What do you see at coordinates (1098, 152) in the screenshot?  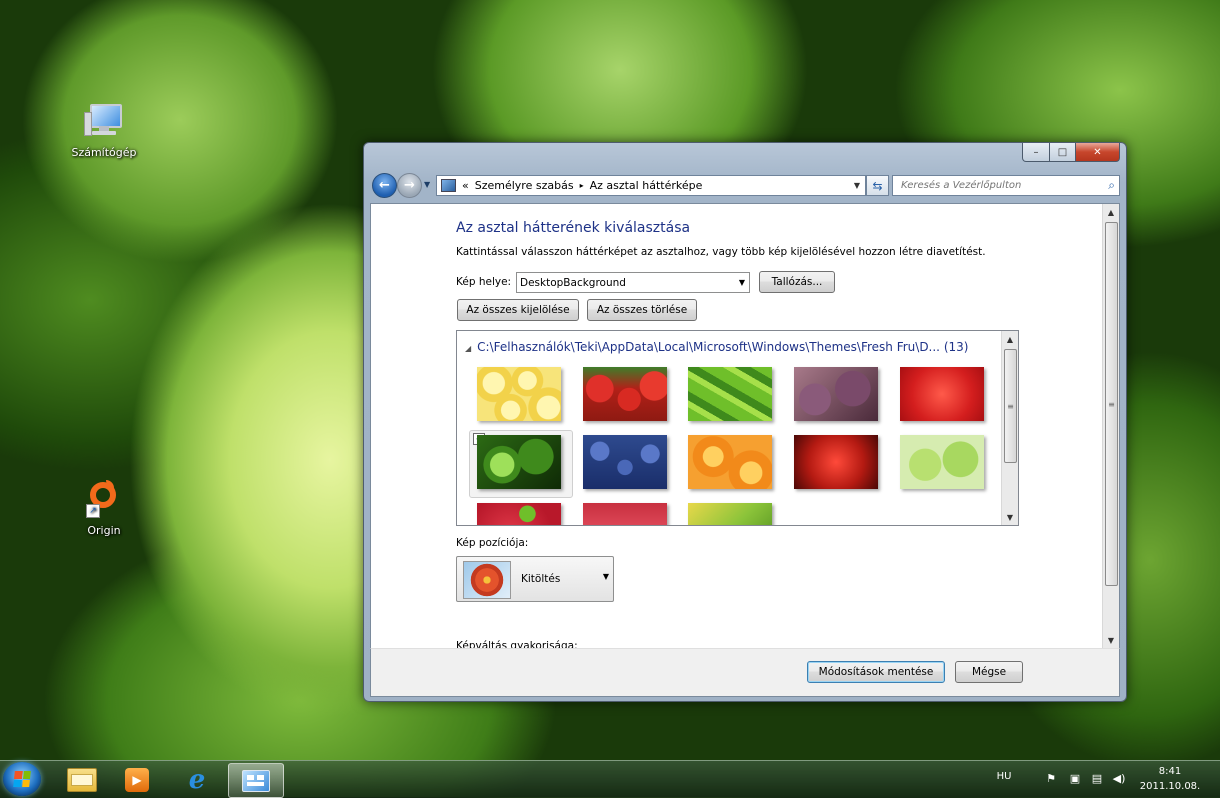 I see `close-button: ✕` at bounding box center [1098, 152].